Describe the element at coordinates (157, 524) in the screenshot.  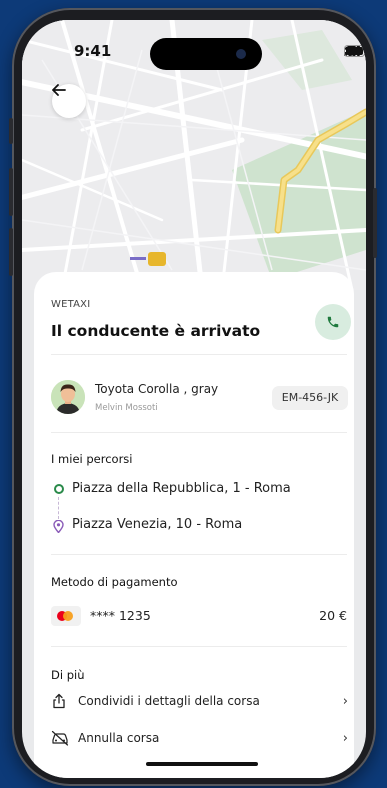
I see `route-destination: Piazza Venezia, 10 - Roma` at that location.